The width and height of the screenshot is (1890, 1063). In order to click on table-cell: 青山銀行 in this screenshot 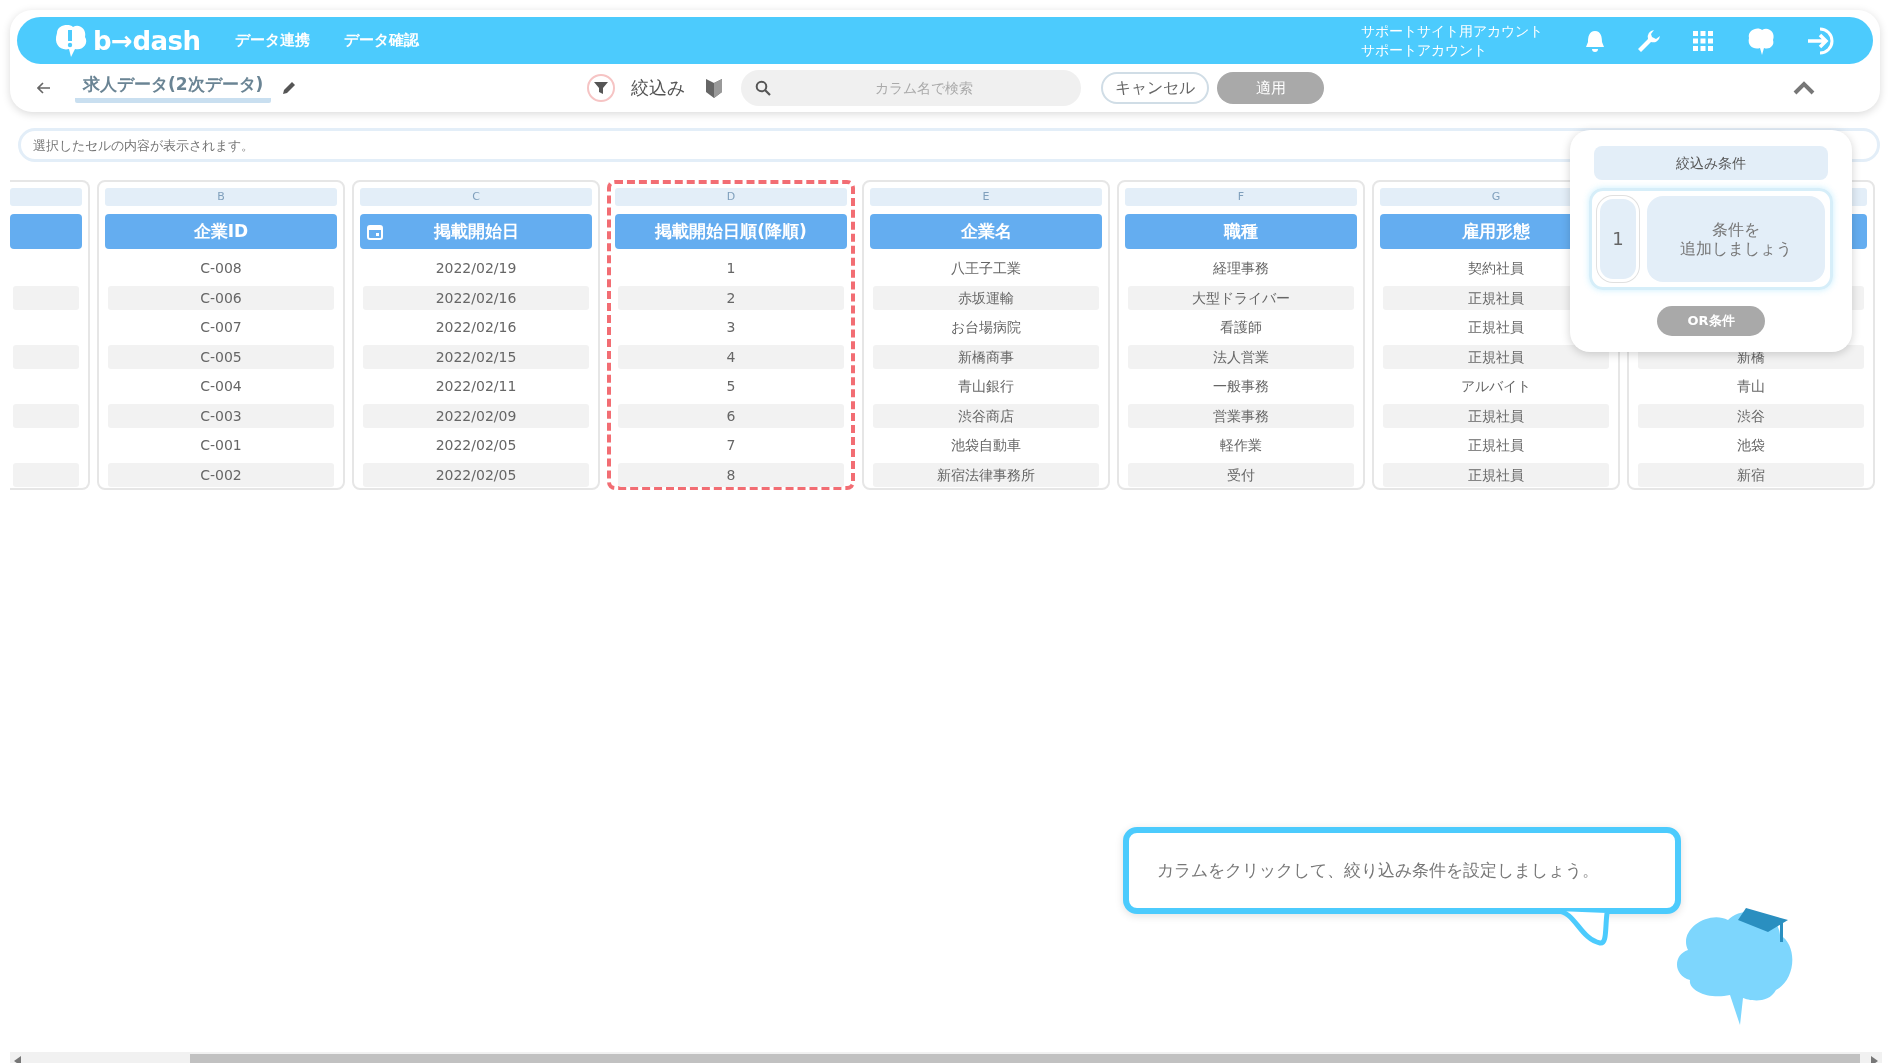, I will do `click(986, 386)`.